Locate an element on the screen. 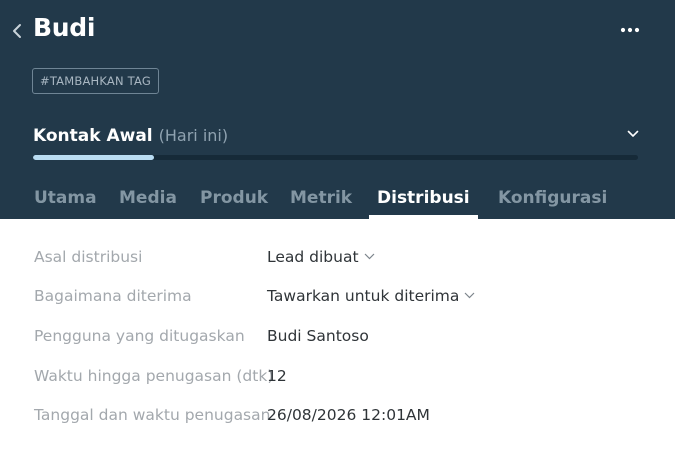 Image resolution: width=675 pixels, height=465 pixels. assigned-user-value: Budi Santoso is located at coordinates (318, 336).